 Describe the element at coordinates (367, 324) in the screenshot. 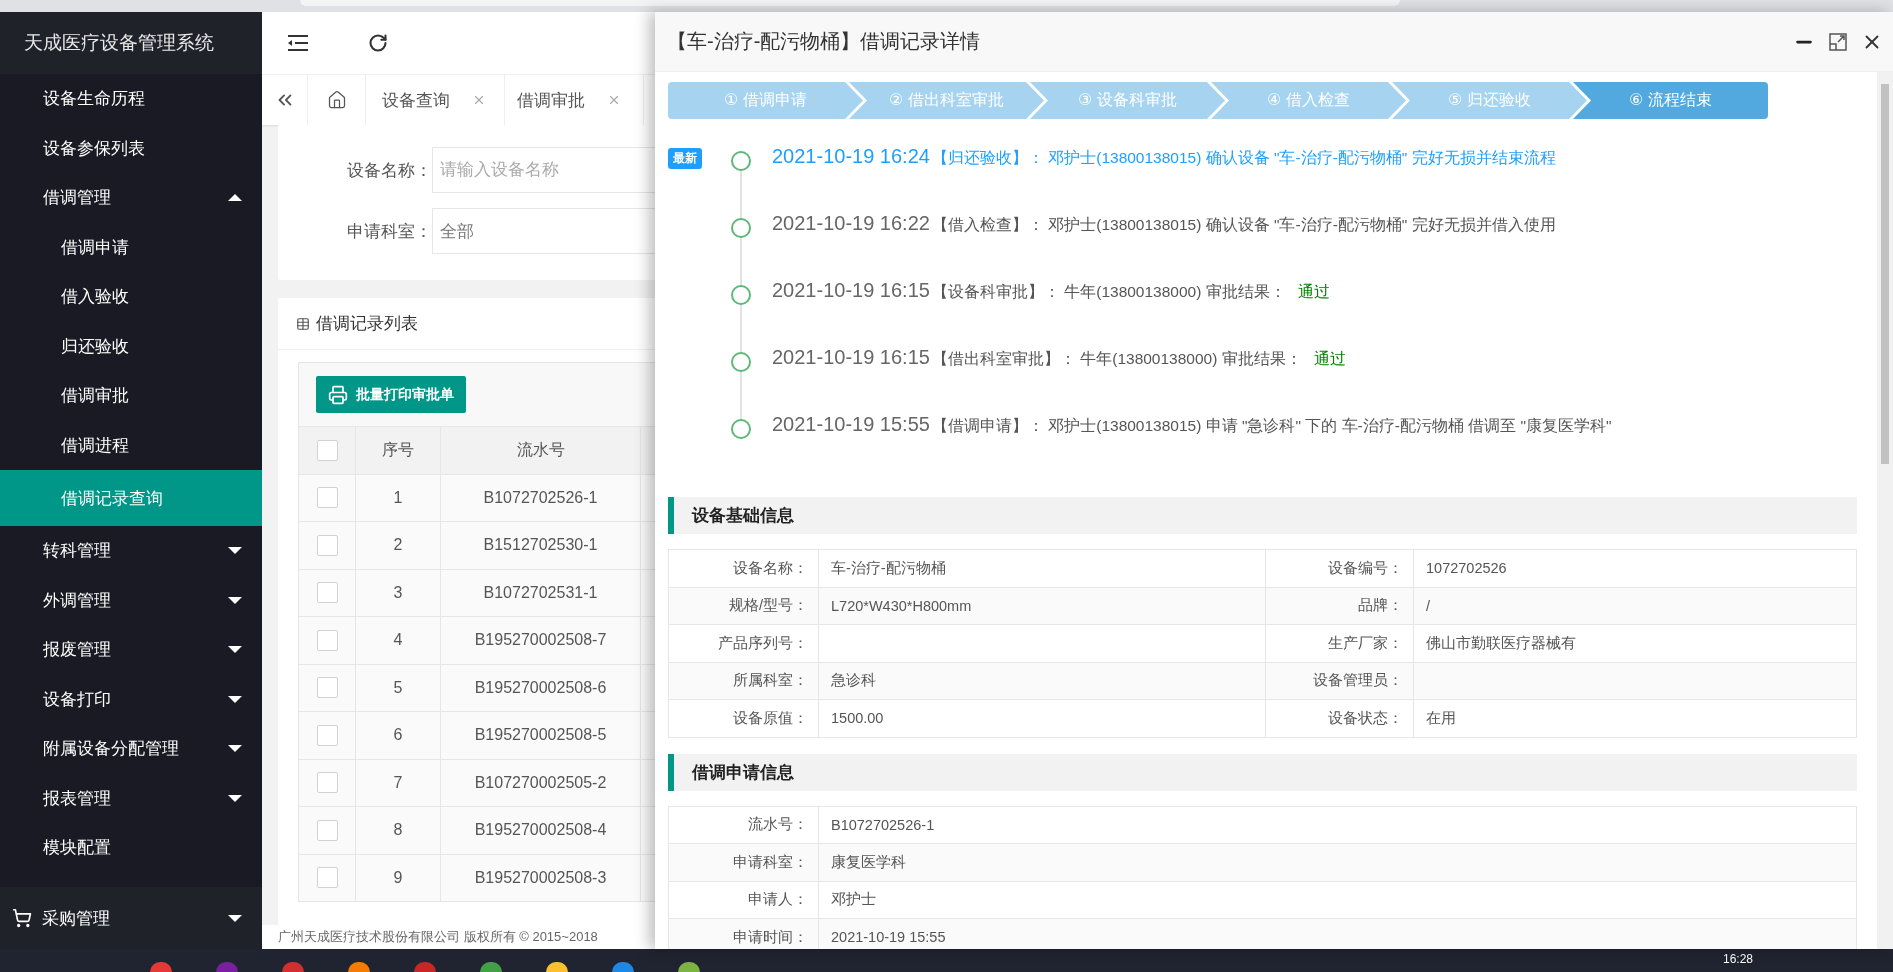

I see `list-title: 借调记录列表` at that location.